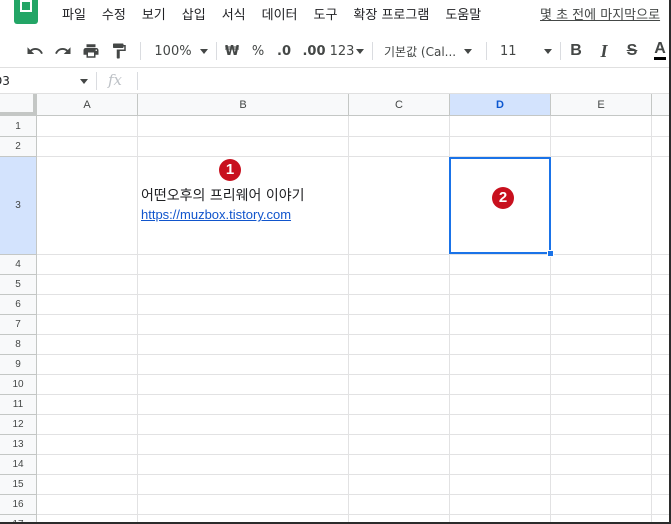  What do you see at coordinates (18, 425) in the screenshot?
I see `row-header-12: 12` at bounding box center [18, 425].